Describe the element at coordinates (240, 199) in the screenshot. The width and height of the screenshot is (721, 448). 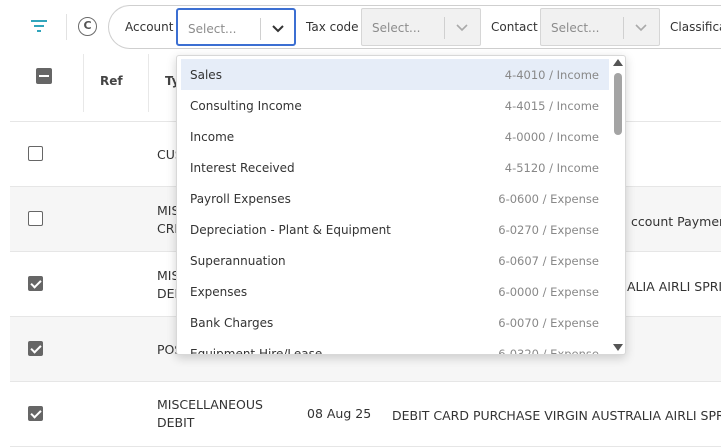
I see `option-name: Payroll Expenses` at that location.